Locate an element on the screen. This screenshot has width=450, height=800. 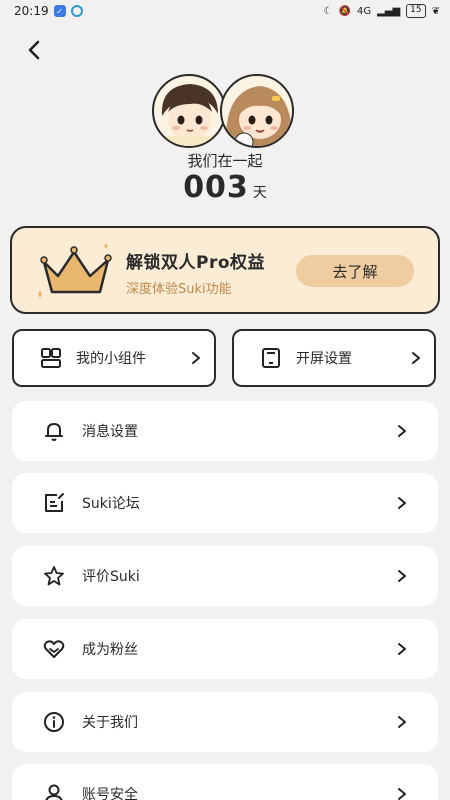
pro-subtitle: 深度体验Suki功能 is located at coordinates (179, 289).